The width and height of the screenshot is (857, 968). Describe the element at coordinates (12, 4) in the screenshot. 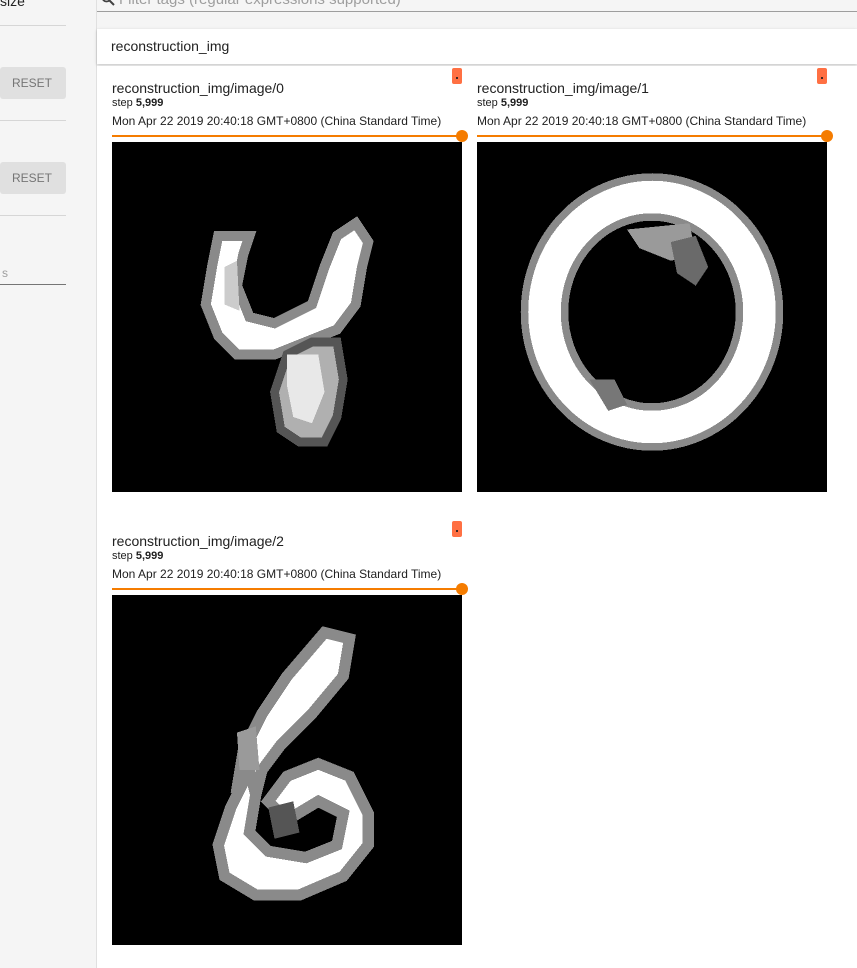

I see `sidebar-size-label: size` at that location.